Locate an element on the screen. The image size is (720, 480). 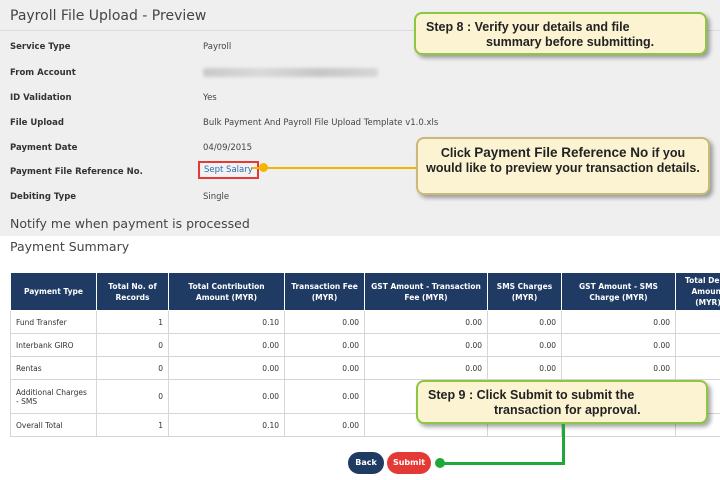
detail-row-from-account: From Account is located at coordinates (360, 76).